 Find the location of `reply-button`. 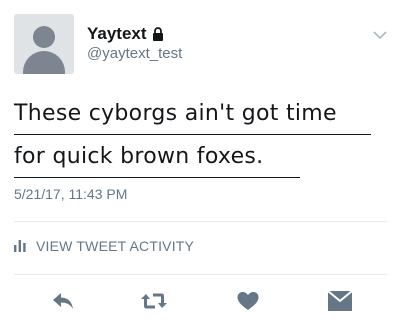

reply-button is located at coordinates (63, 301).